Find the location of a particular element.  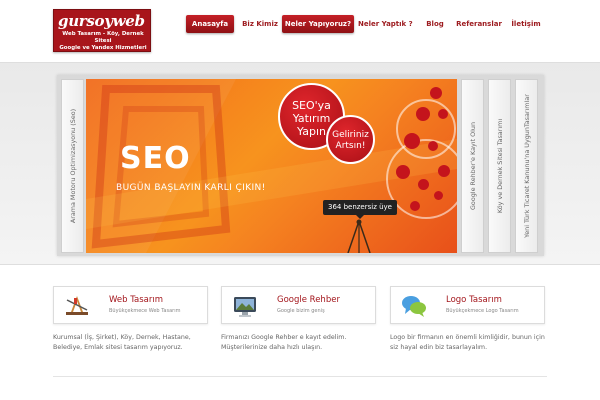

tripod-icon is located at coordinates (359, 236).